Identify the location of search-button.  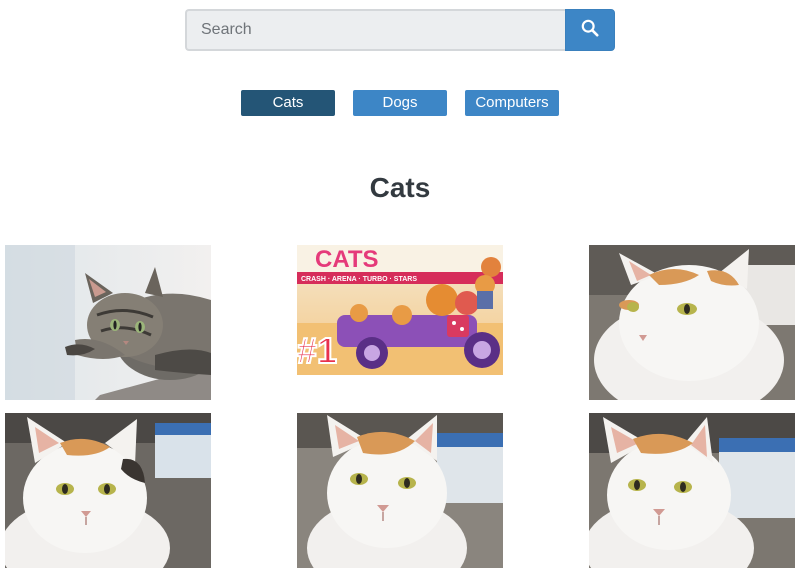
(590, 30).